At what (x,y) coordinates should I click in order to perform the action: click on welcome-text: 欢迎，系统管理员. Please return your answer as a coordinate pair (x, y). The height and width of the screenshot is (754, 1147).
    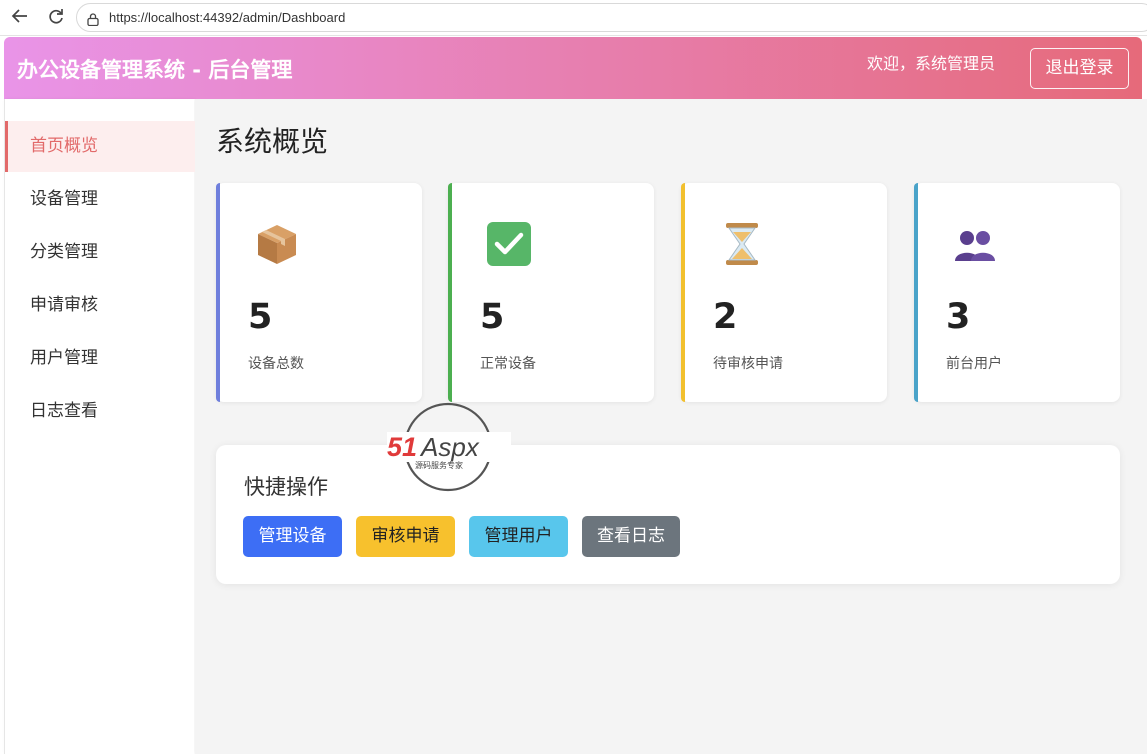
    Looking at the image, I should click on (931, 63).